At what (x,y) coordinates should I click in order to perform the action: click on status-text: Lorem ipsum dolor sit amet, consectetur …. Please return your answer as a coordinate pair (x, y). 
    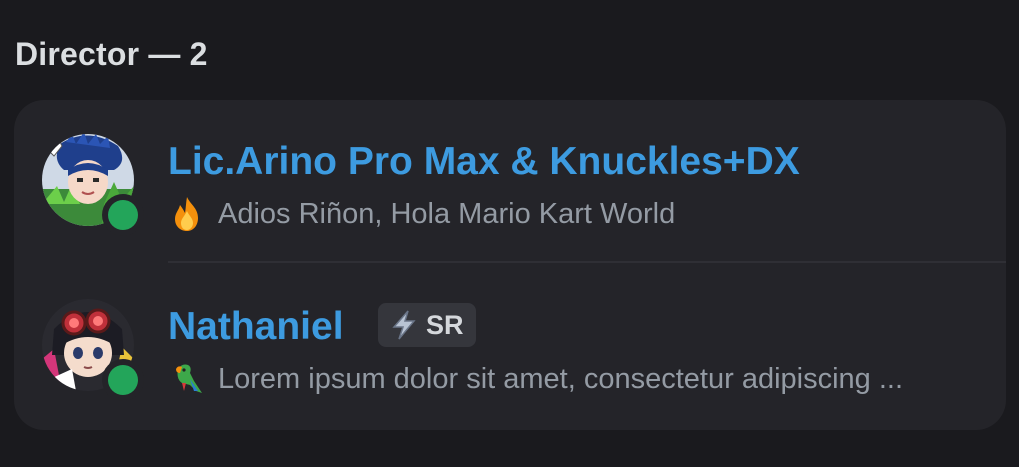
    Looking at the image, I should click on (561, 378).